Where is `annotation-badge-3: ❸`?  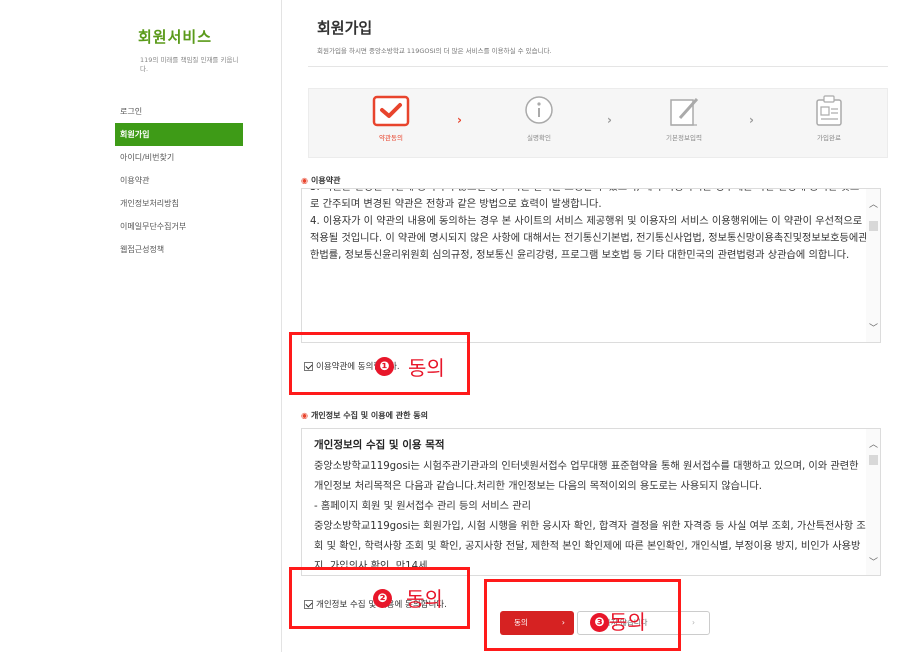 annotation-badge-3: ❸ is located at coordinates (599, 622).